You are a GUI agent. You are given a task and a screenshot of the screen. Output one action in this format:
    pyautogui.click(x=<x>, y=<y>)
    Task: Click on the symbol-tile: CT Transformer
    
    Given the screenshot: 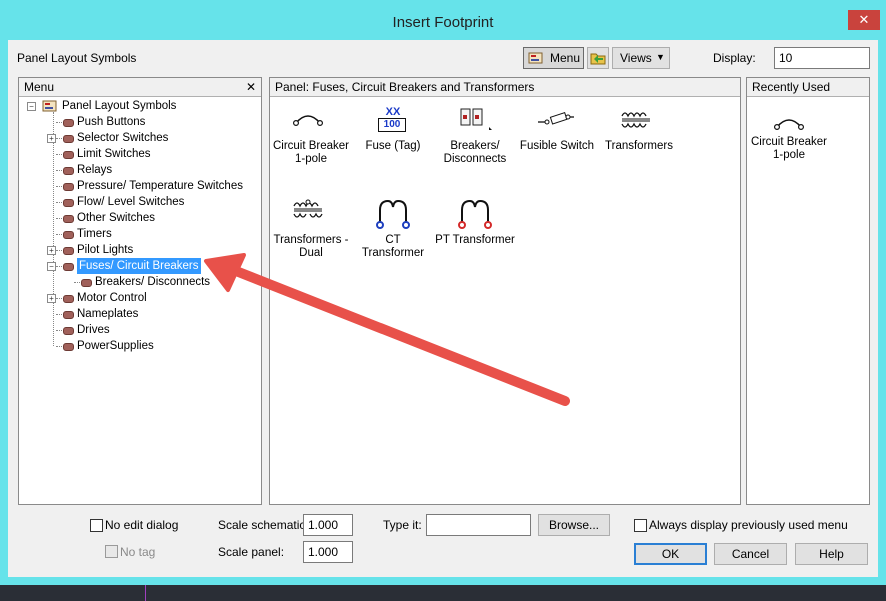 What is the action you would take?
    pyautogui.click(x=393, y=228)
    